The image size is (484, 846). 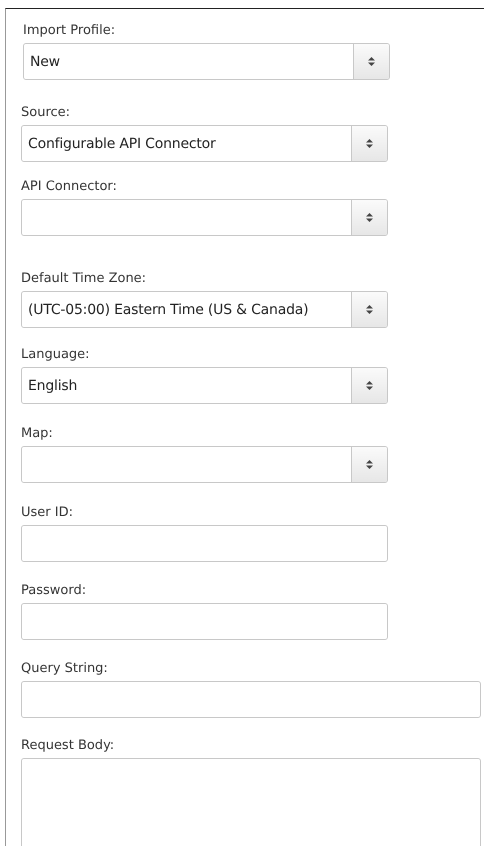 What do you see at coordinates (69, 31) in the screenshot?
I see `field-label: Import Profile:` at bounding box center [69, 31].